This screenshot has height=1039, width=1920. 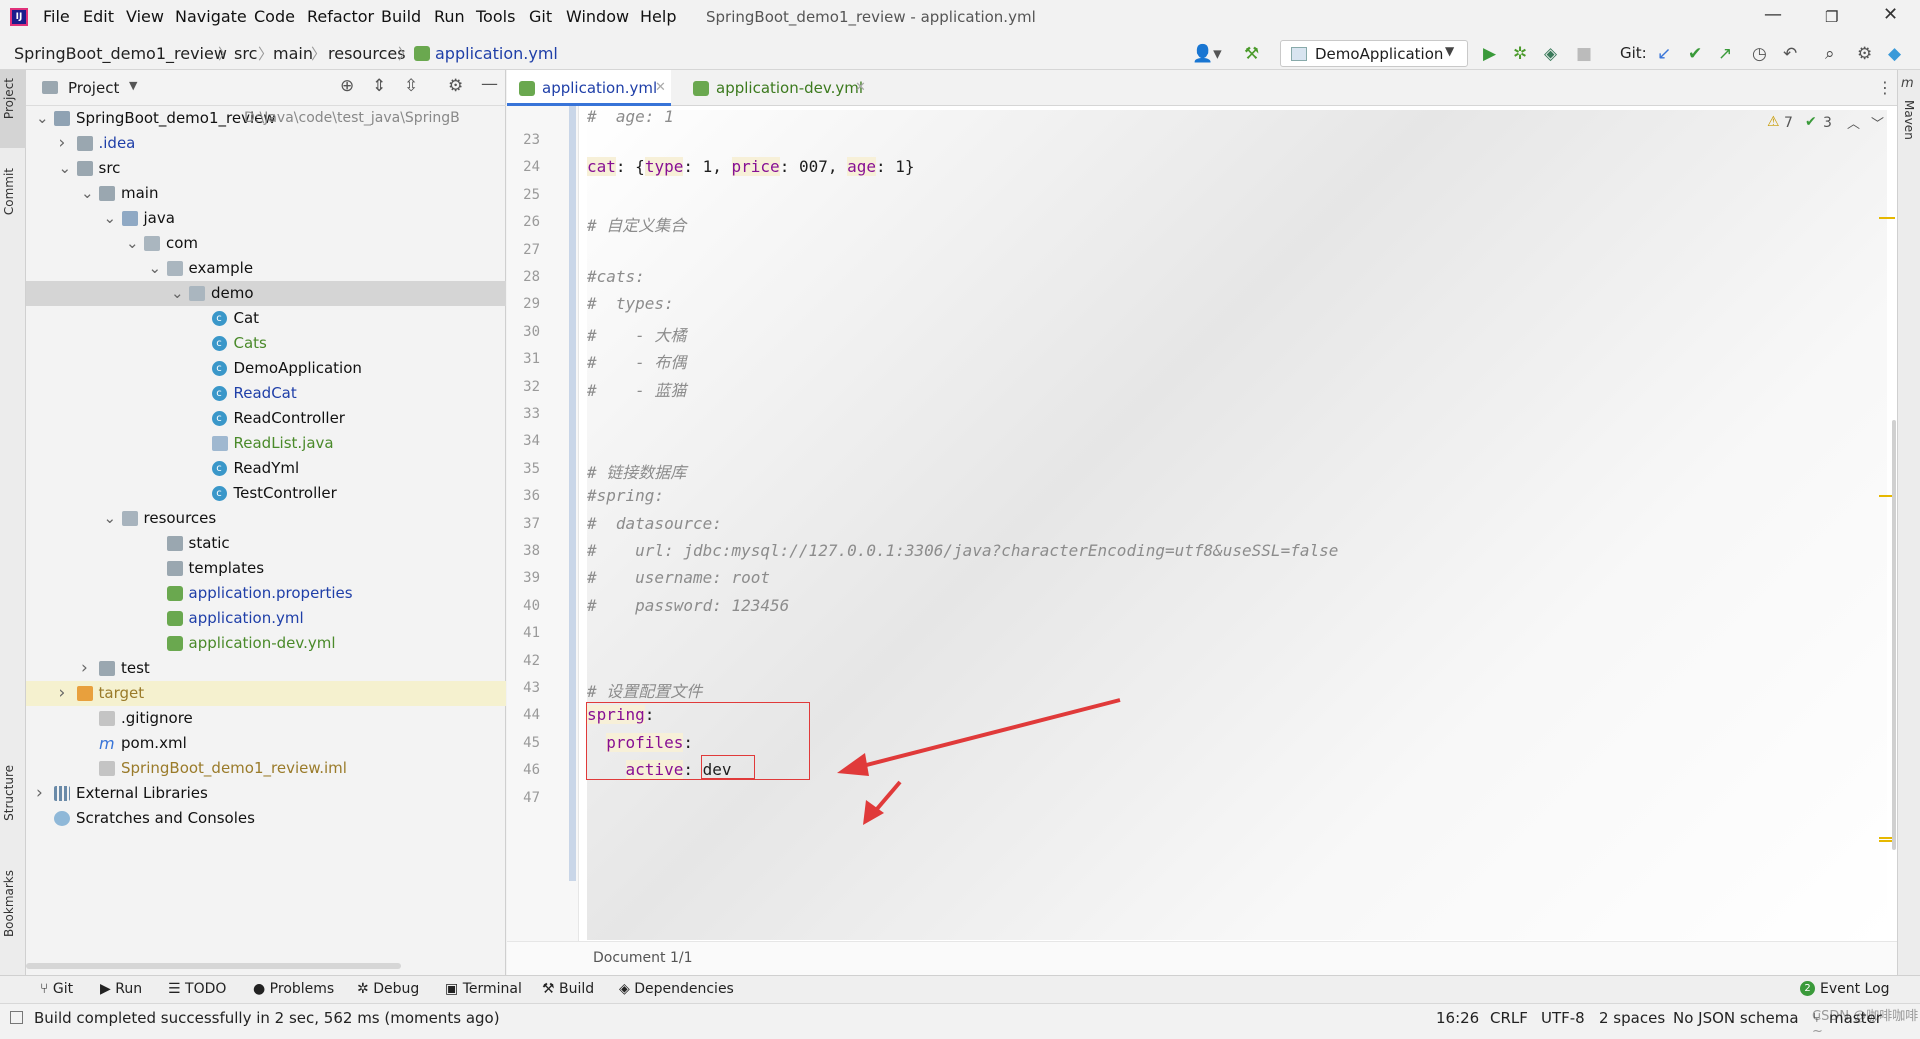 I want to click on coverage-icon: ◈, so click(x=1550, y=54).